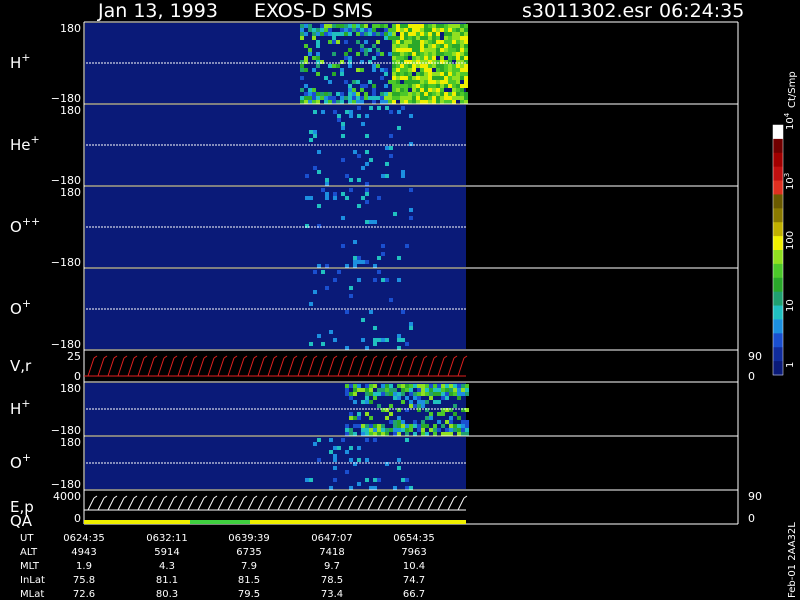  I want to click on time-row-value: 7418, so click(331, 552).